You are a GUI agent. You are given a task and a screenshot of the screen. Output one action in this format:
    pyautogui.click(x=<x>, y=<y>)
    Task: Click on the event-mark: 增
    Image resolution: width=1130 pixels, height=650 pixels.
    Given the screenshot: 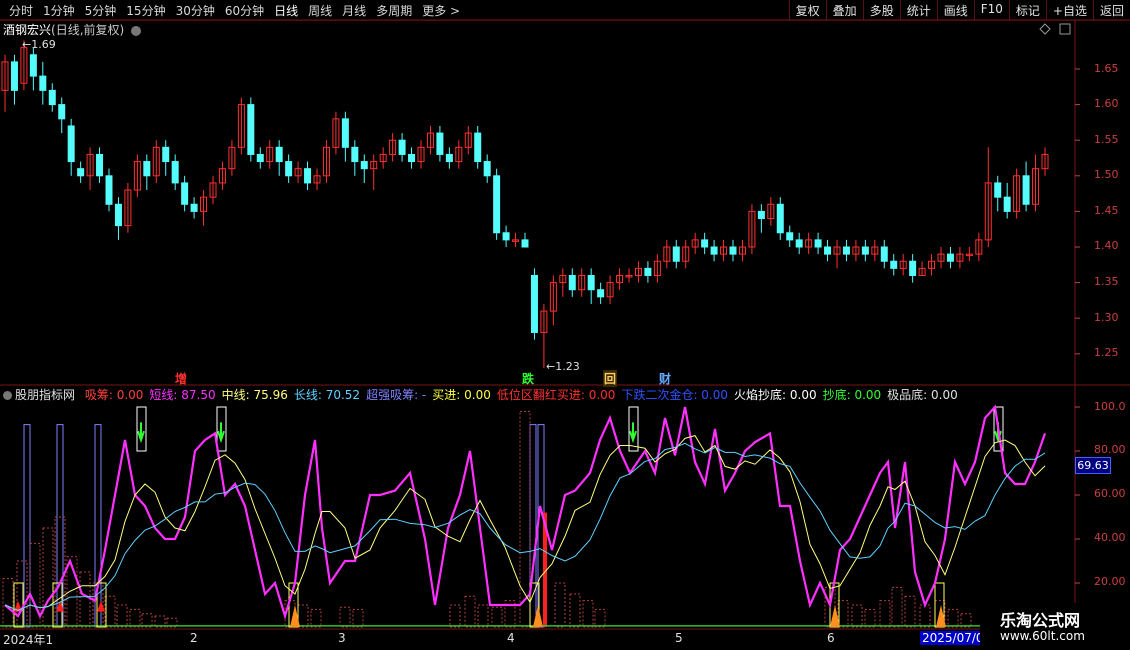 What is the action you would take?
    pyautogui.click(x=181, y=378)
    